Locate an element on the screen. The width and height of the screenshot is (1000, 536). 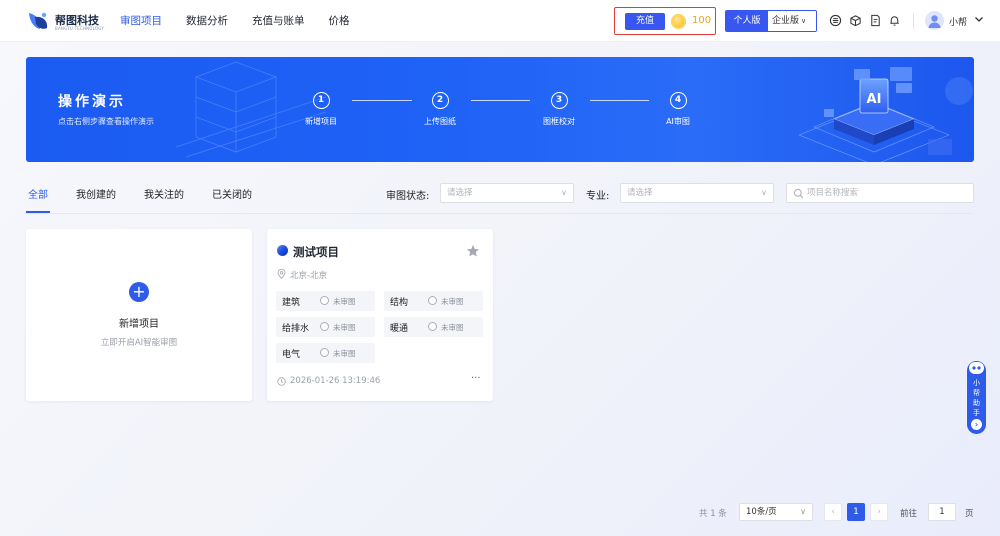
step-upload-drawings: 2 上传图纸 is located at coordinates (440, 109).